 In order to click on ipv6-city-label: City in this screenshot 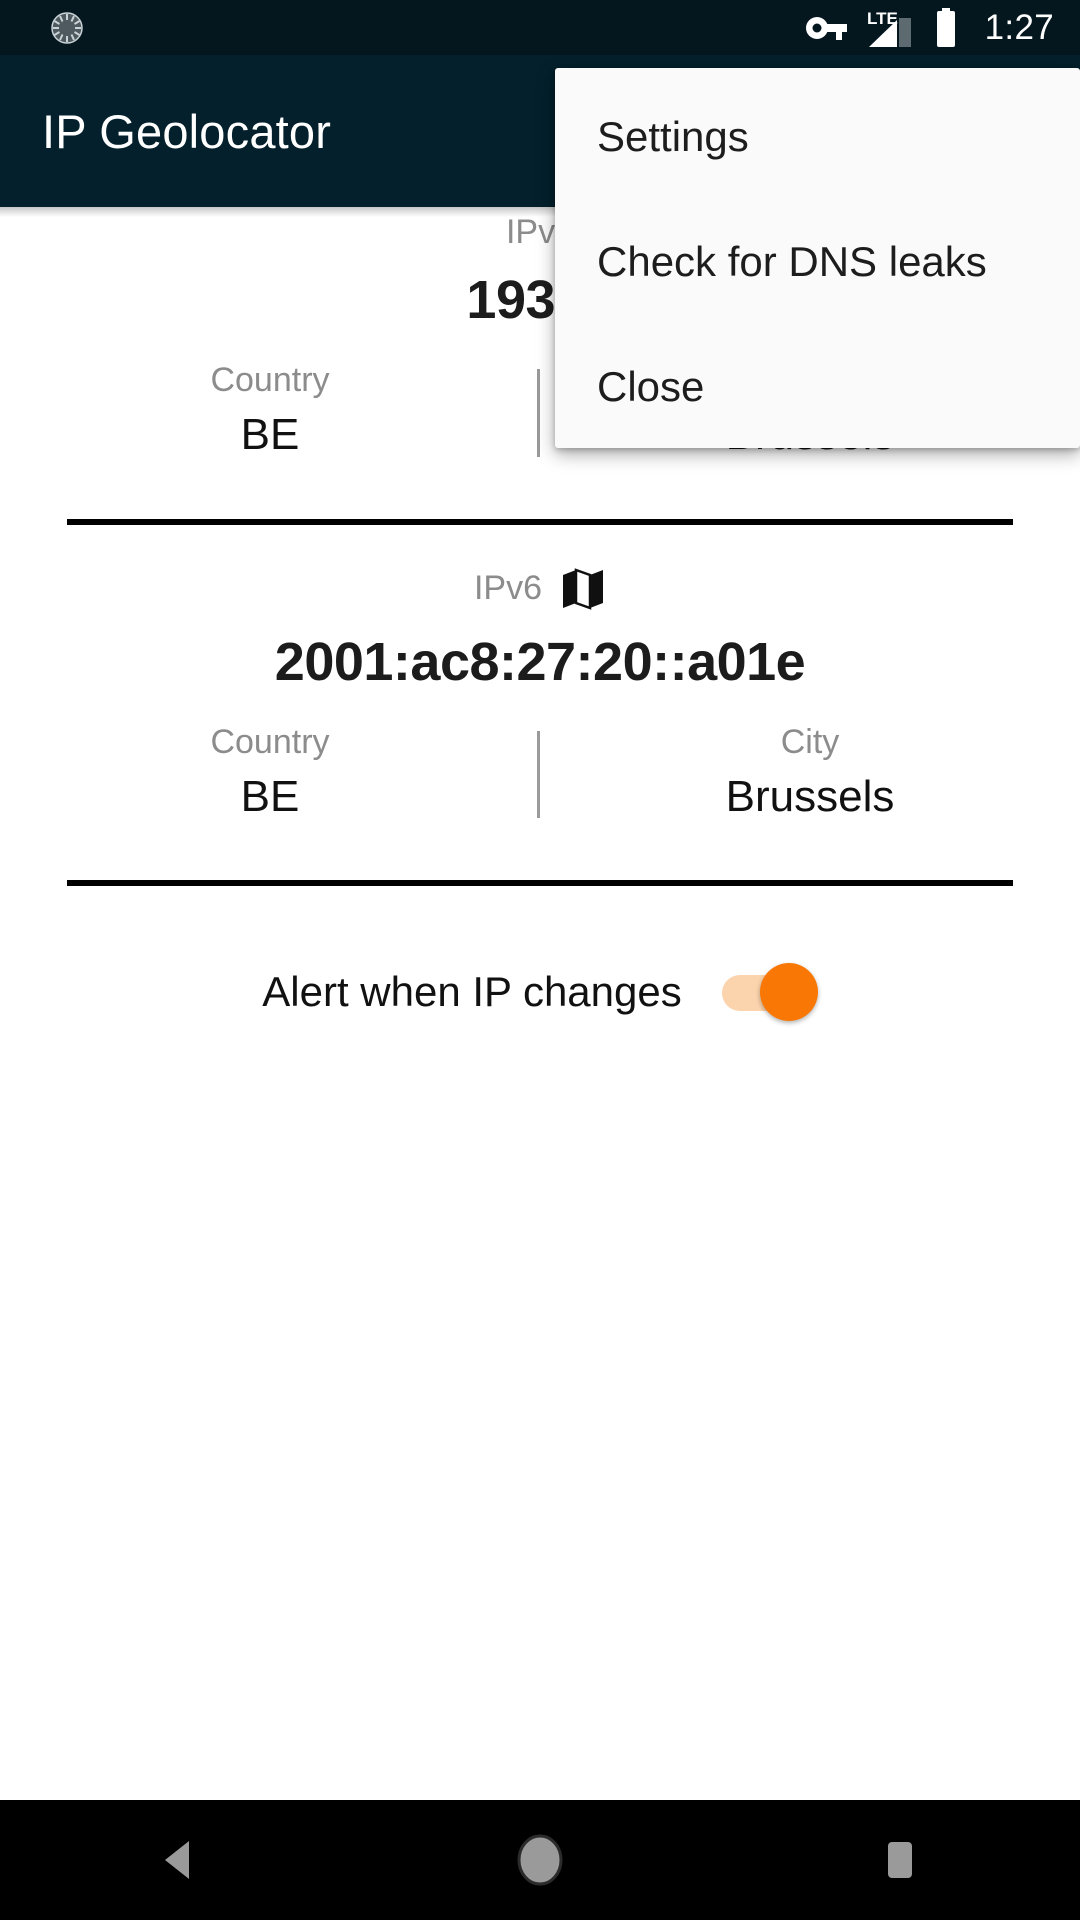, I will do `click(810, 741)`.